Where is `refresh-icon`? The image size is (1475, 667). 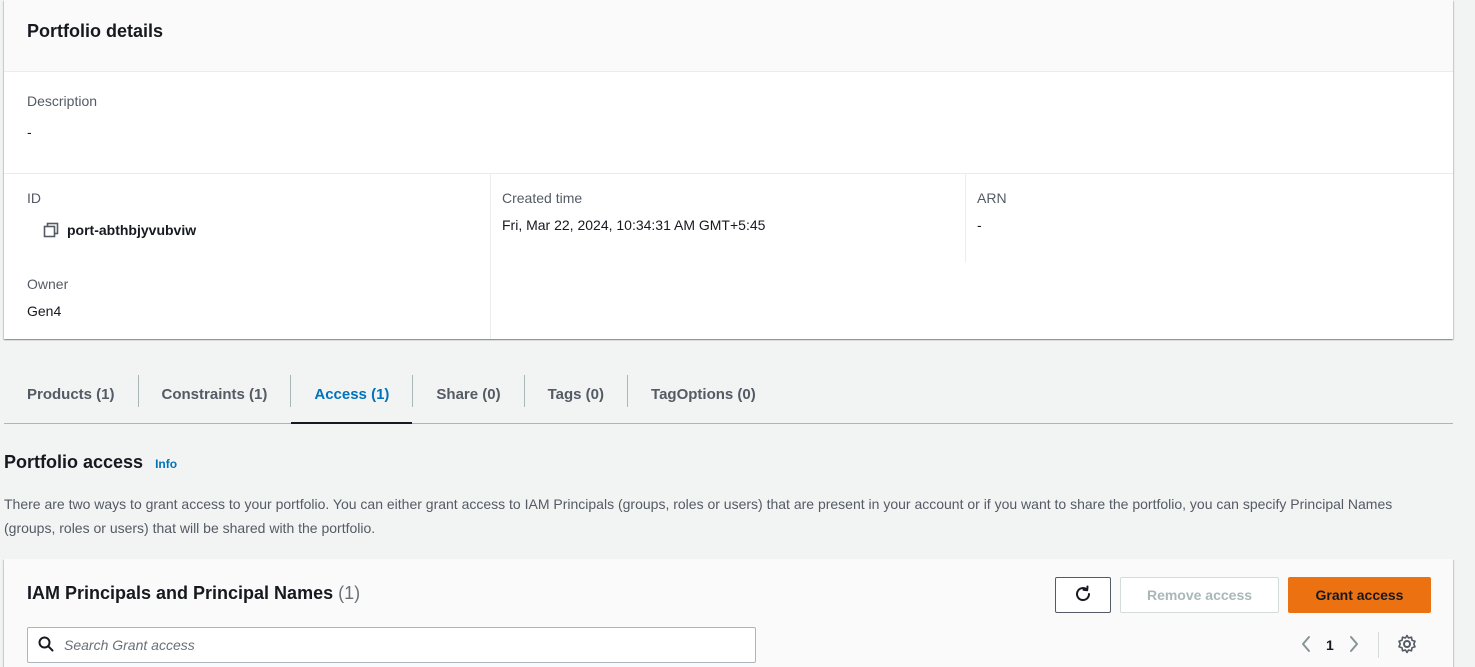
refresh-icon is located at coordinates (1083, 595).